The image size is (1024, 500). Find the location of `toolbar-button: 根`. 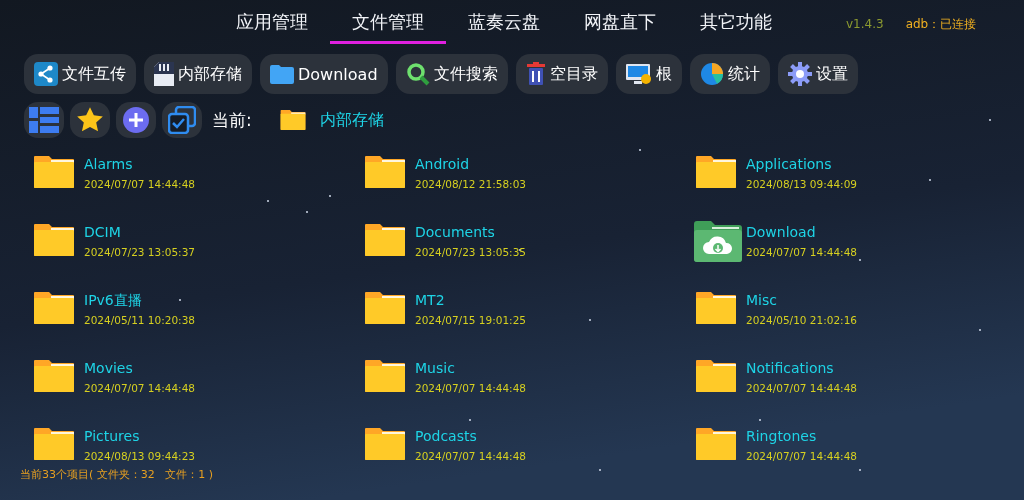

toolbar-button: 根 is located at coordinates (648, 74).